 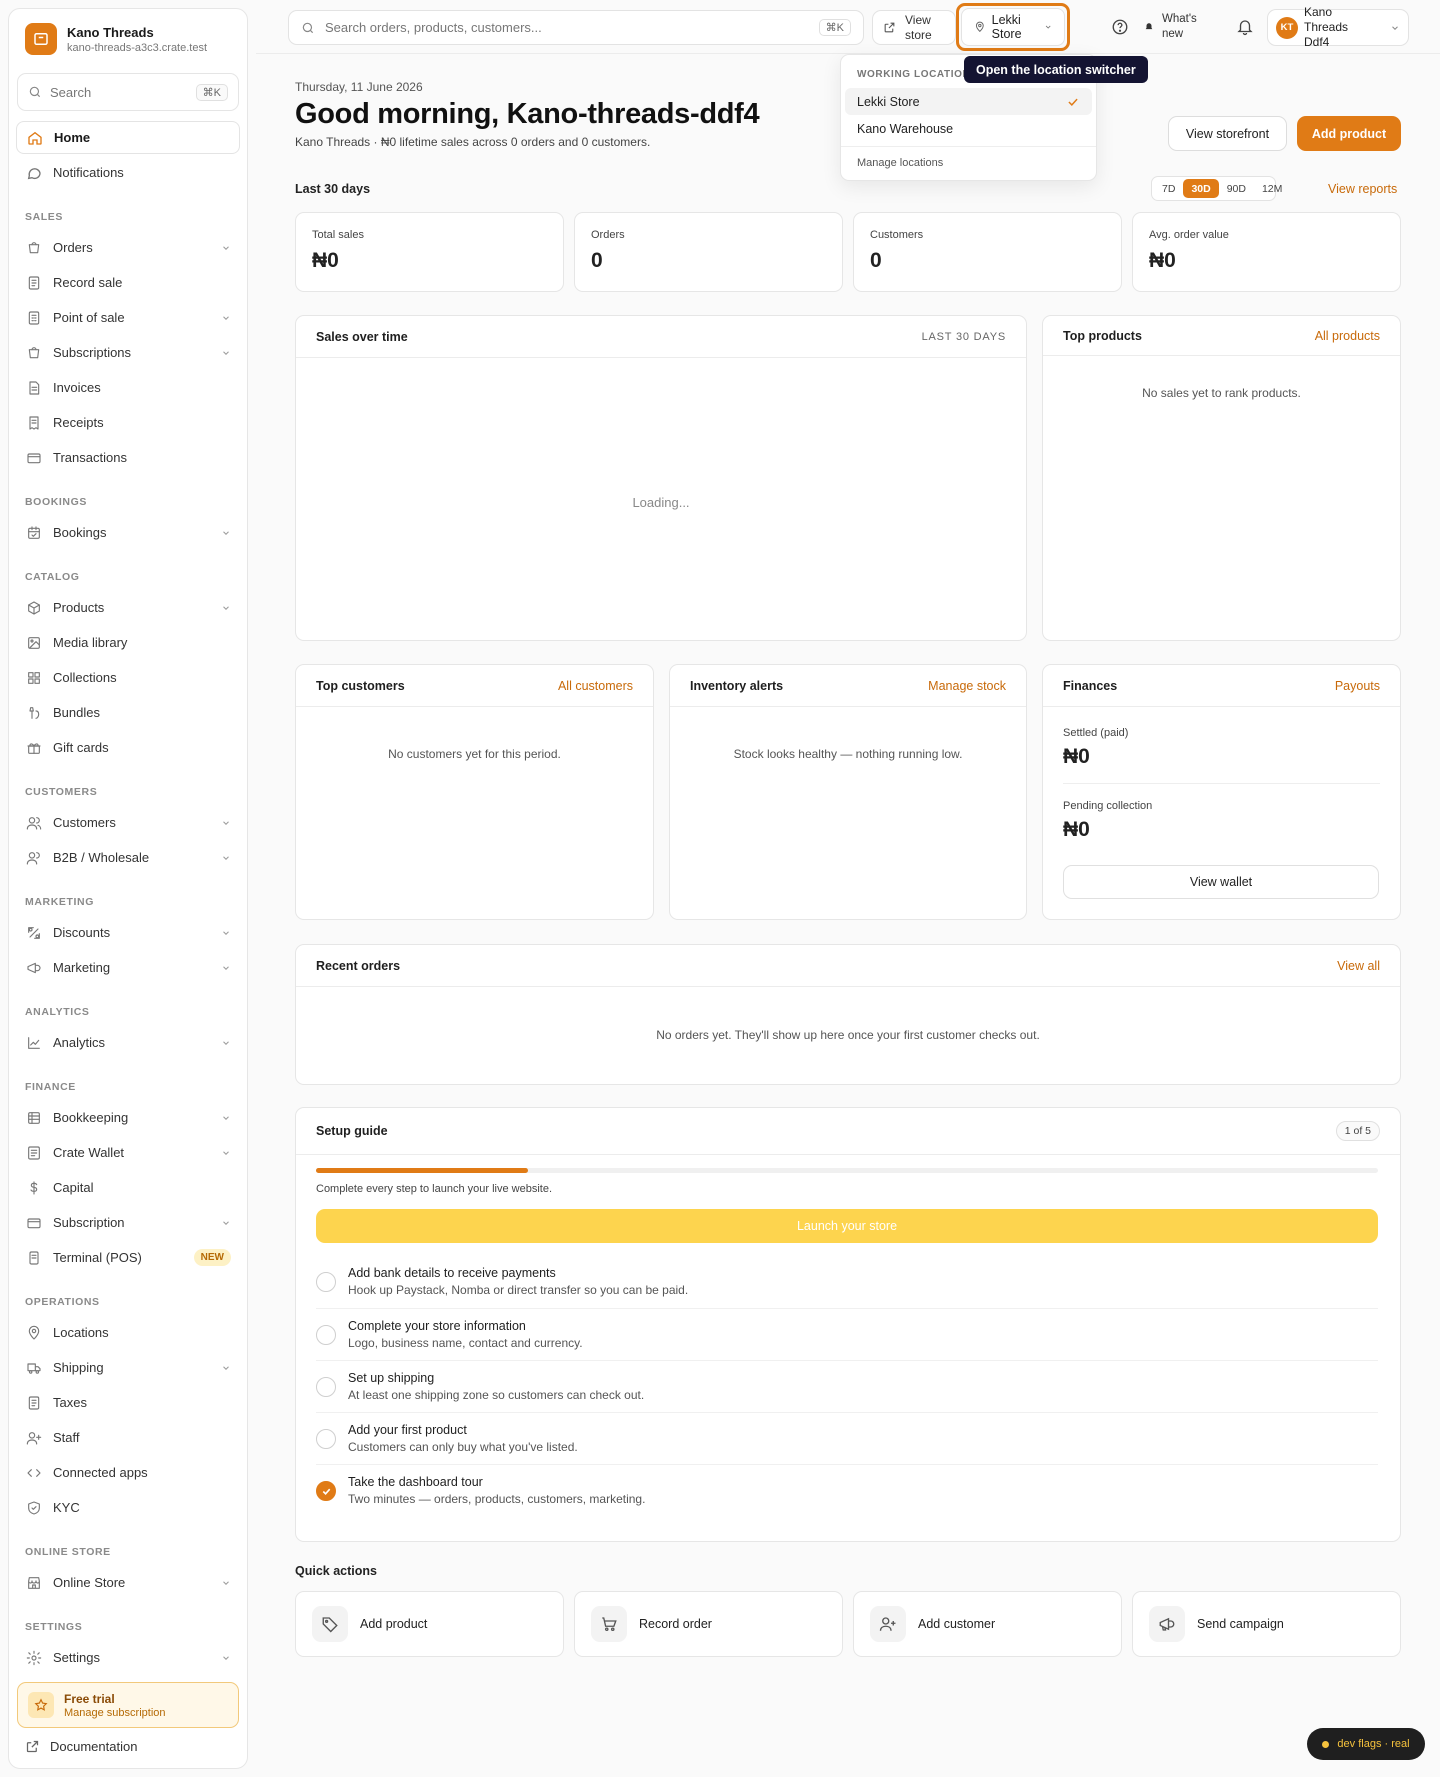 What do you see at coordinates (128, 172) in the screenshot?
I see `sidebar-item-notifications: Notifications` at bounding box center [128, 172].